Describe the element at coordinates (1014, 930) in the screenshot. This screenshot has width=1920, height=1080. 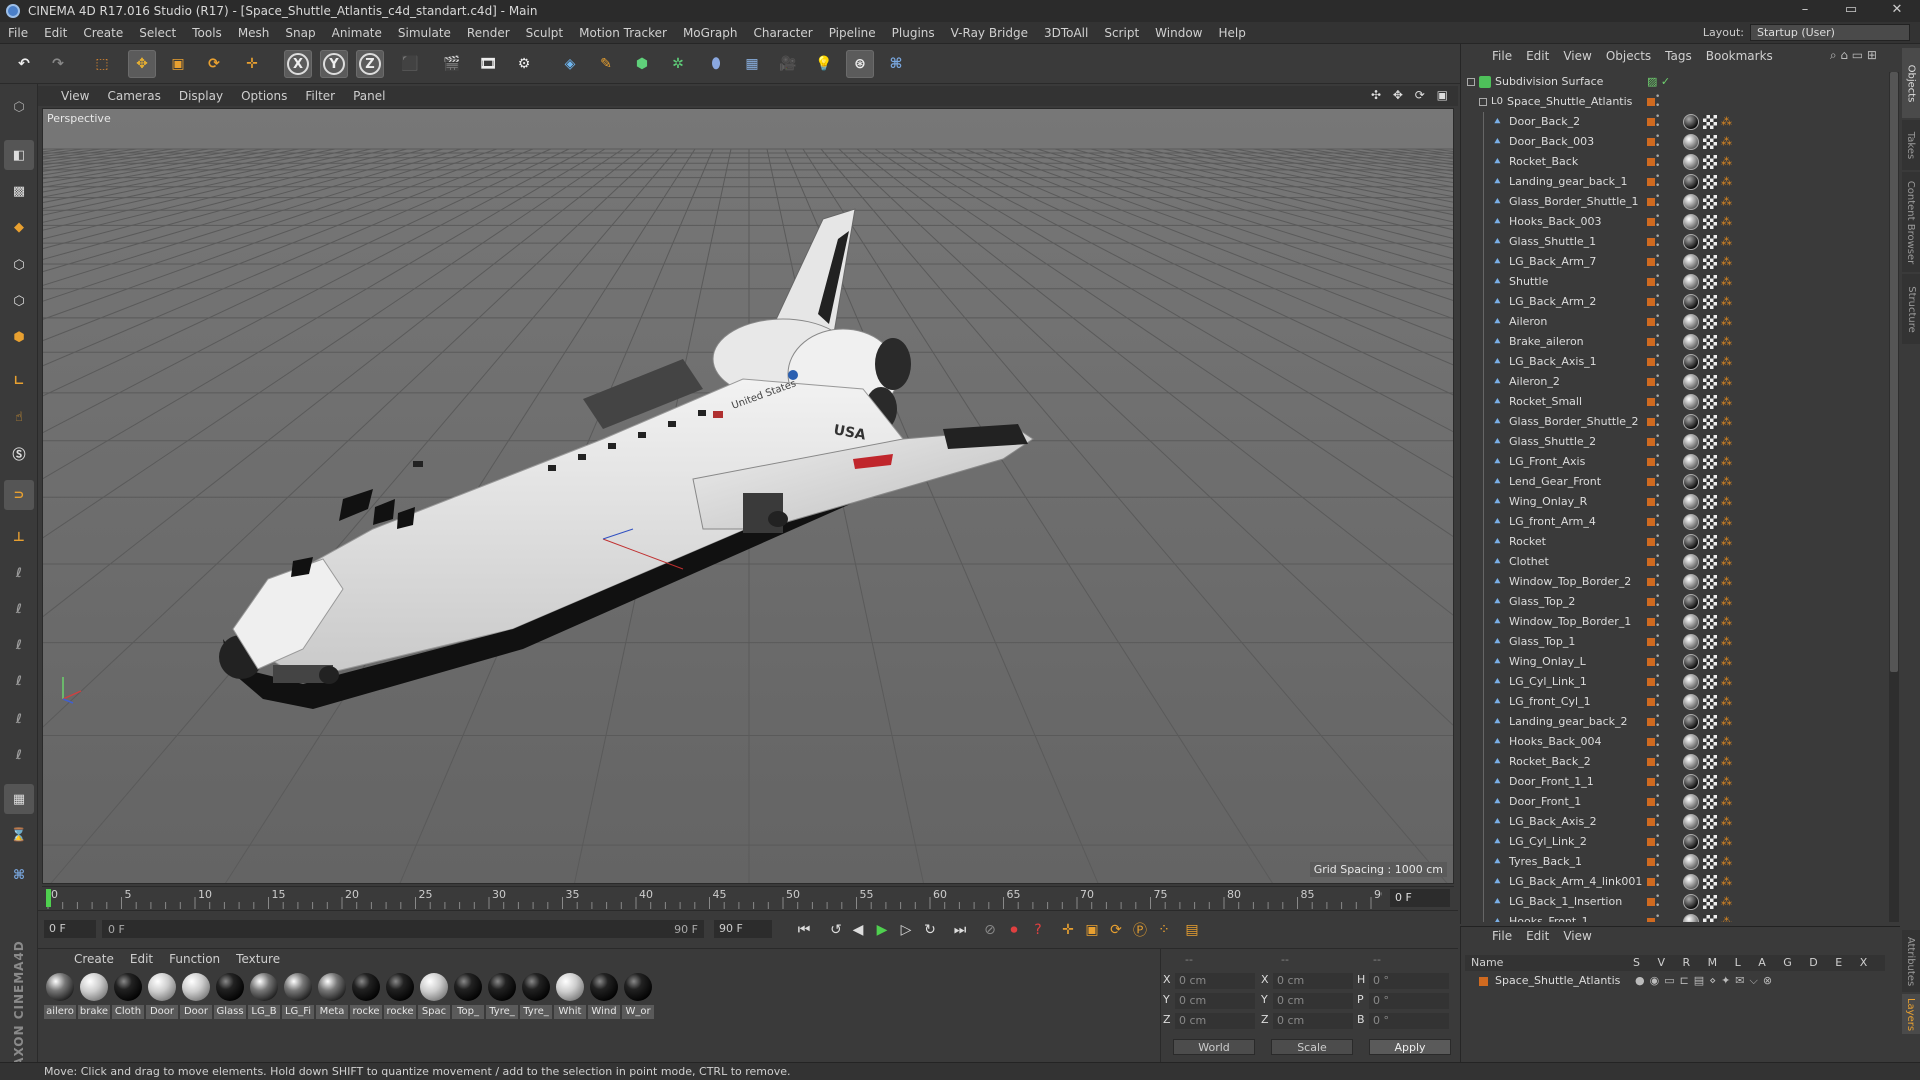
I see `auto-keying-icon: ⏺` at that location.